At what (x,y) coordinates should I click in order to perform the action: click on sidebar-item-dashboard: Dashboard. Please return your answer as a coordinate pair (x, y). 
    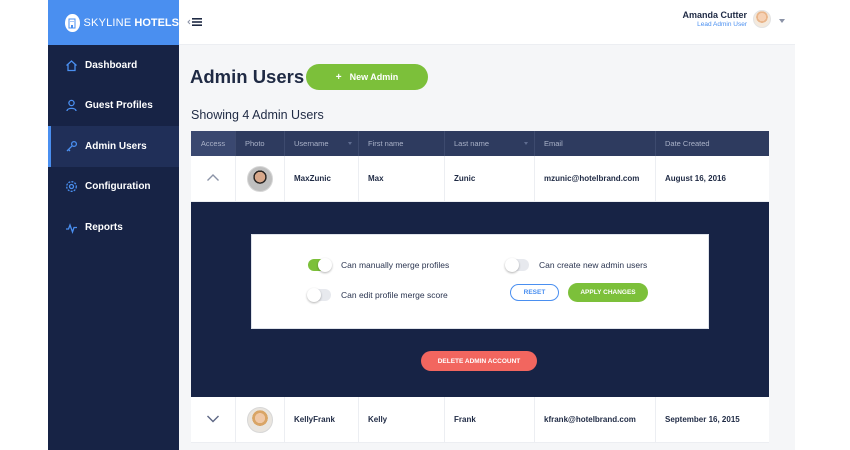
    Looking at the image, I should click on (113, 65).